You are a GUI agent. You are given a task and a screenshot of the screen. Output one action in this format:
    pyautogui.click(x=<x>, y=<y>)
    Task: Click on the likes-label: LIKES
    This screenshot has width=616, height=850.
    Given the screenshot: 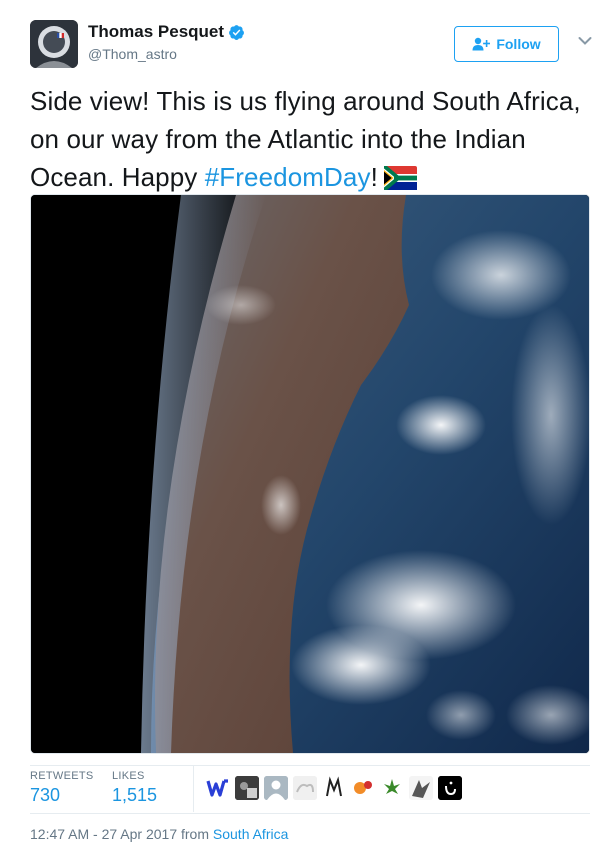 What is the action you would take?
    pyautogui.click(x=128, y=776)
    